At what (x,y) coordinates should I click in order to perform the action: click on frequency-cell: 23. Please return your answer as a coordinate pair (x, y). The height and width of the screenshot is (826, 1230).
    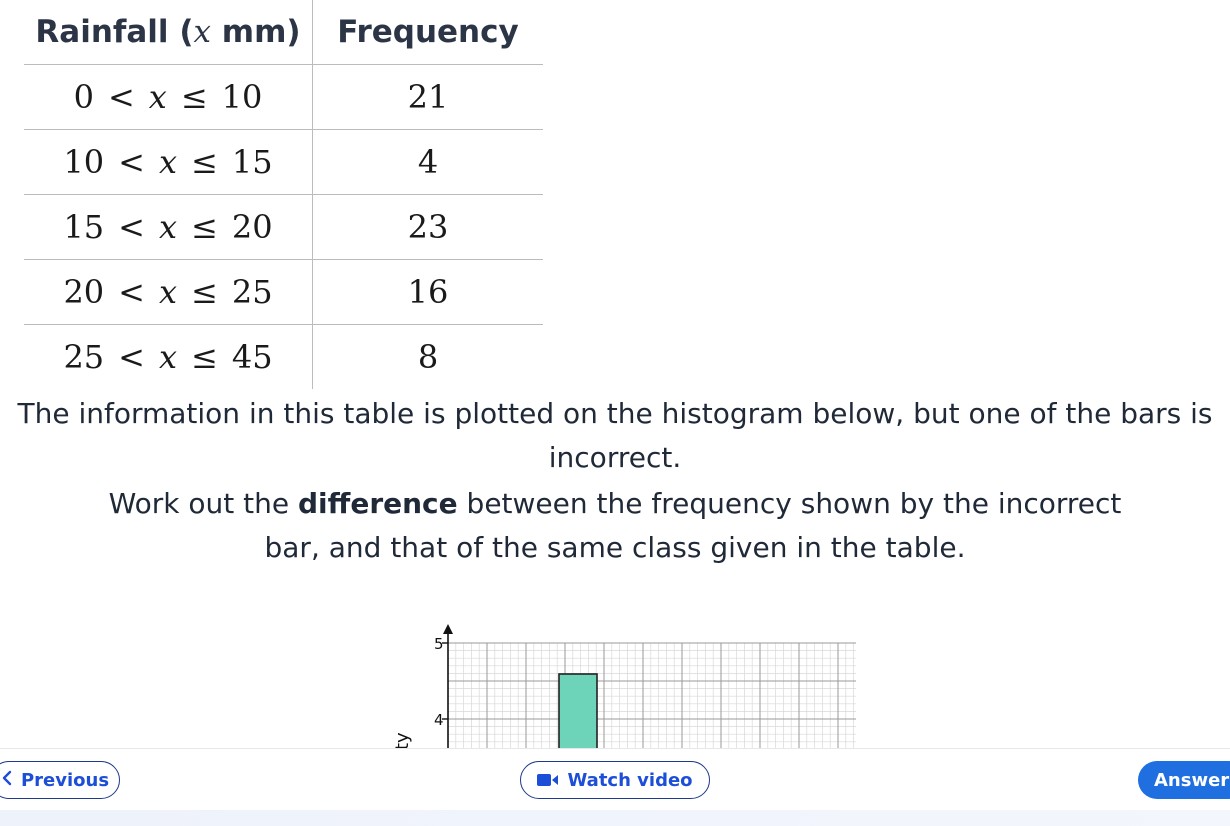
    Looking at the image, I should click on (427, 227).